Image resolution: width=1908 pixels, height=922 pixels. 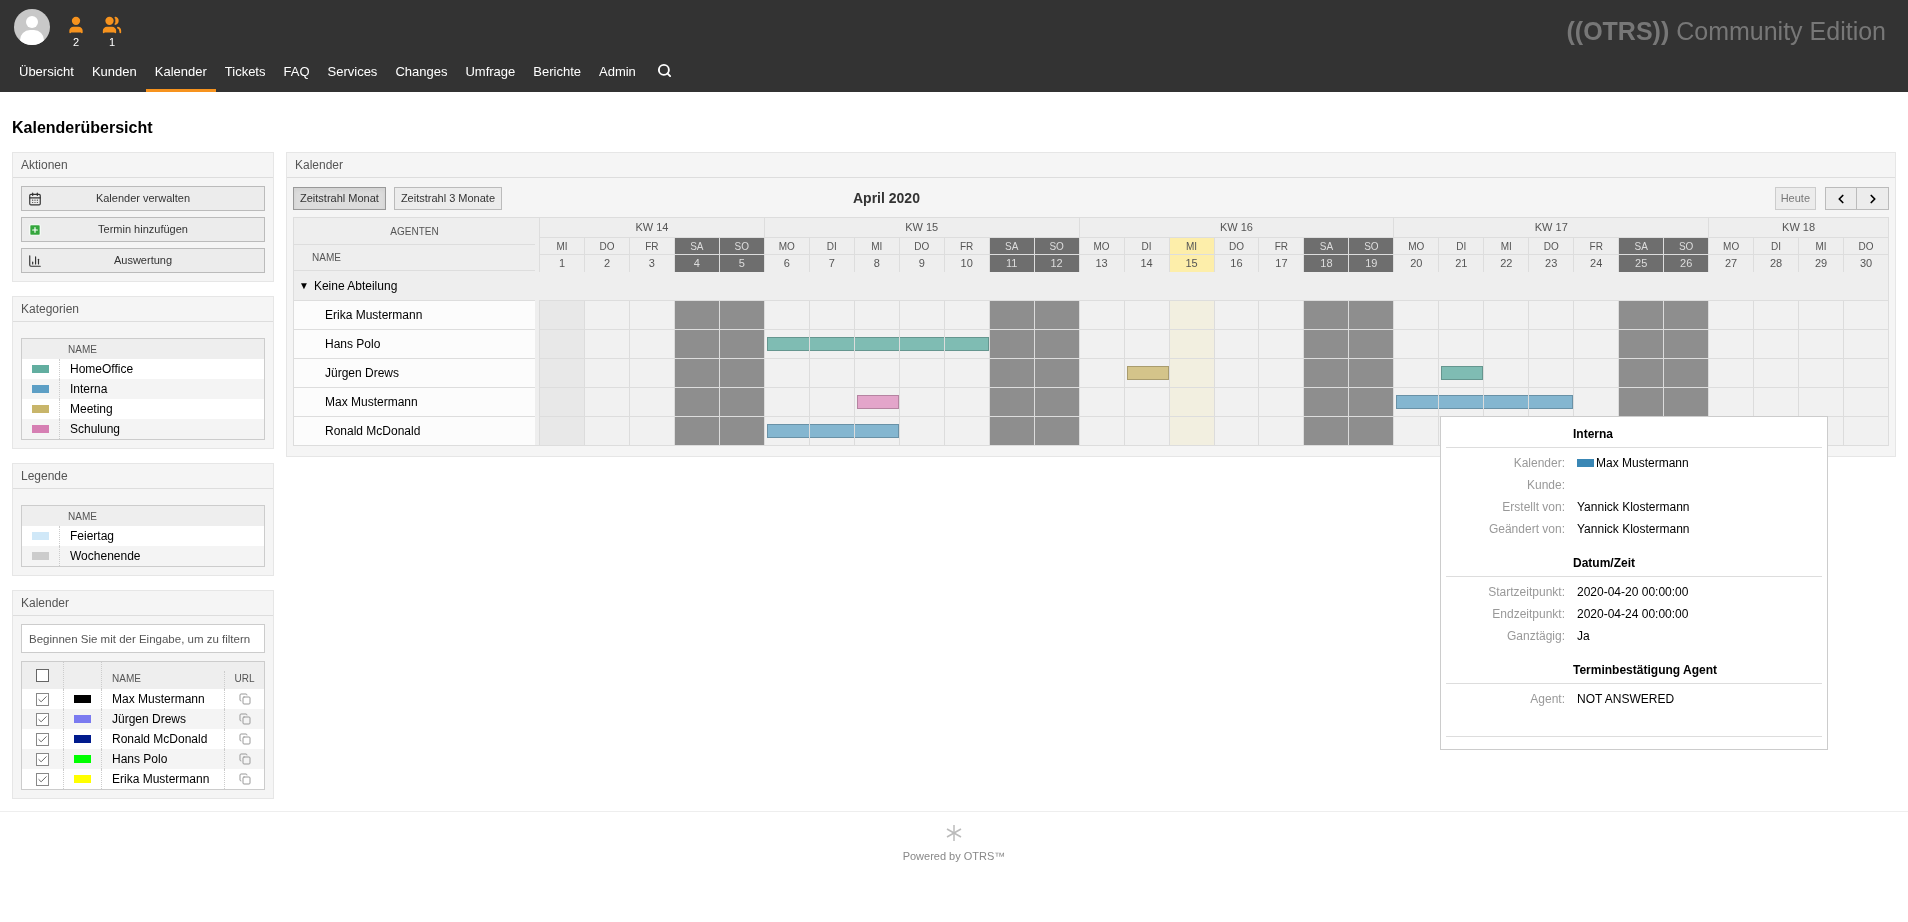 What do you see at coordinates (46, 74) in the screenshot?
I see `nav-tab: Übersicht` at bounding box center [46, 74].